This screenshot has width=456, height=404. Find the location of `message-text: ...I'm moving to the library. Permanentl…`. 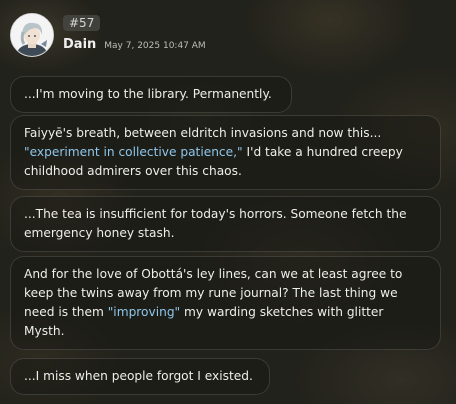

message-text: ...I'm moving to the library. Permanentl… is located at coordinates (148, 94).